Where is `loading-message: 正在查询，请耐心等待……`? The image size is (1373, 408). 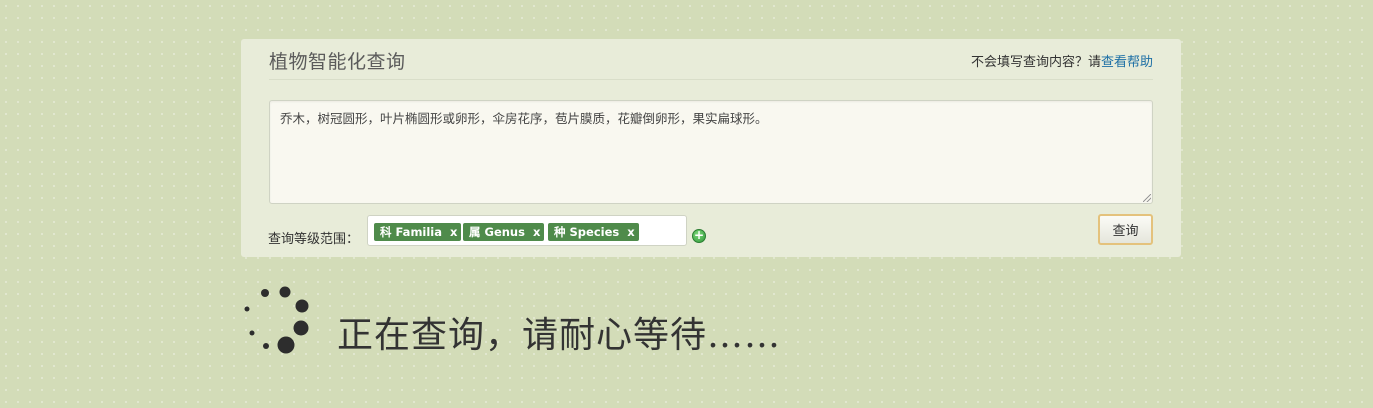 loading-message: 正在查询，请耐心等待…… is located at coordinates (559, 335).